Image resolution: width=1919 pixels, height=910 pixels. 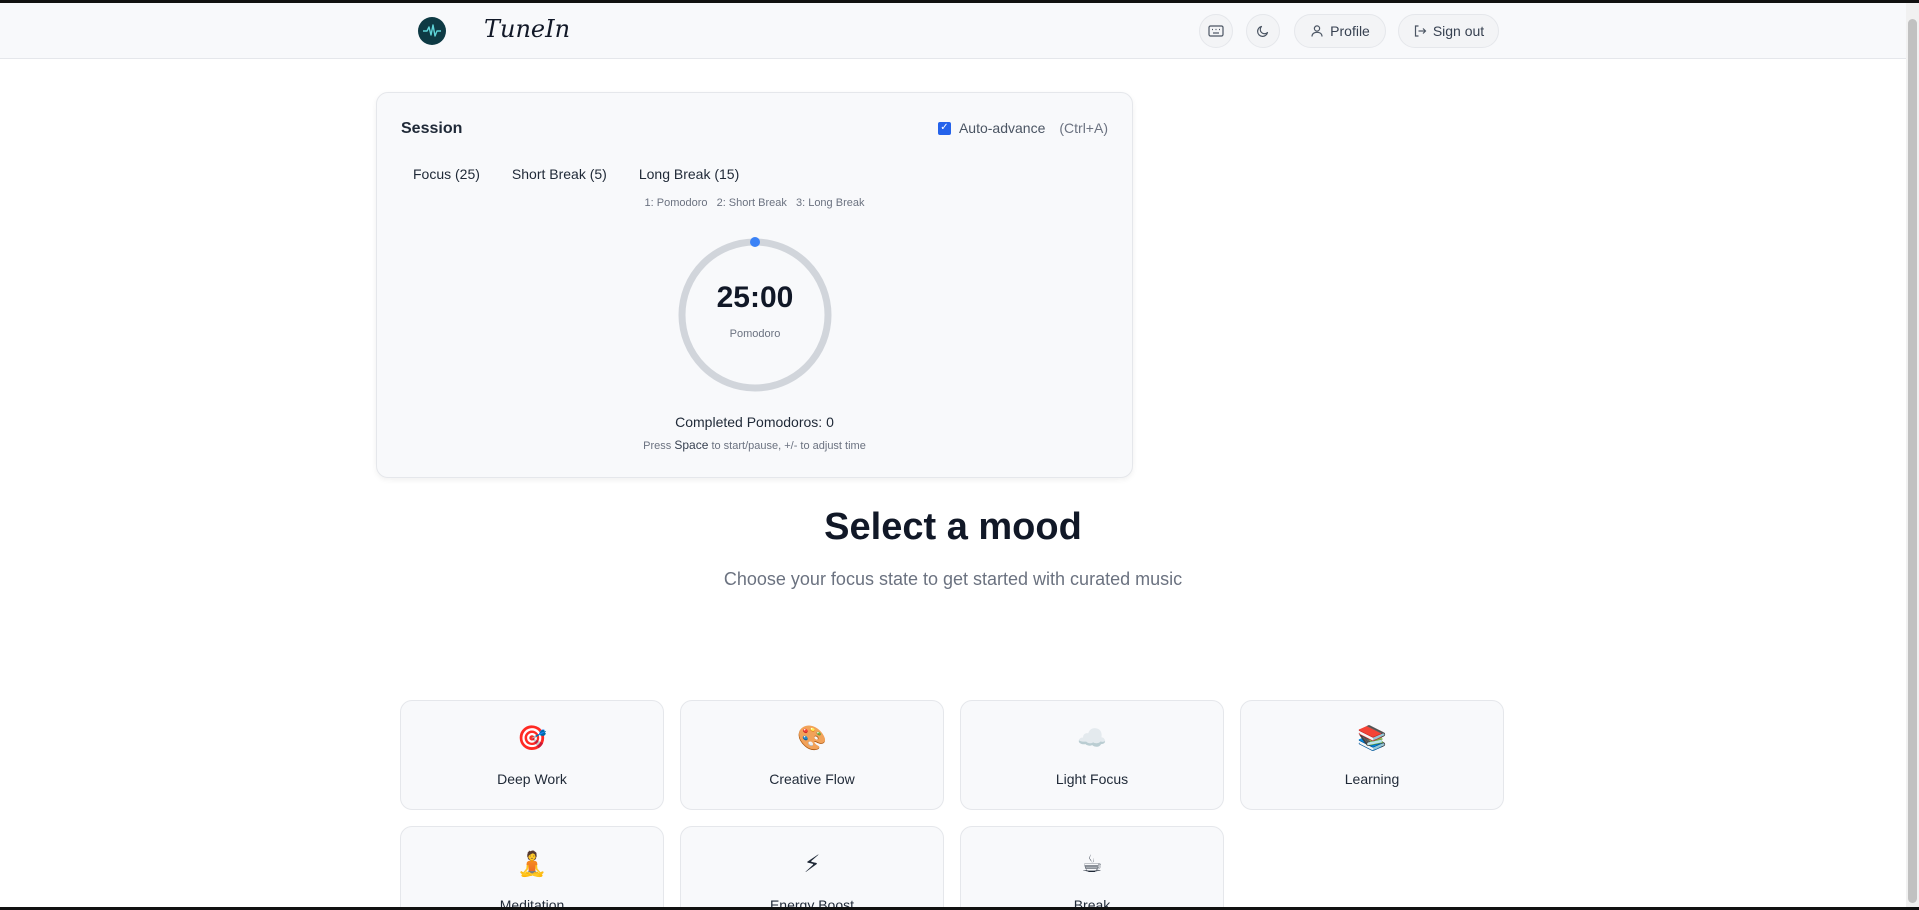 I want to click on auto-advance-toggle: ✓ Auto-advance (Ctrl+A), so click(x=1022, y=128).